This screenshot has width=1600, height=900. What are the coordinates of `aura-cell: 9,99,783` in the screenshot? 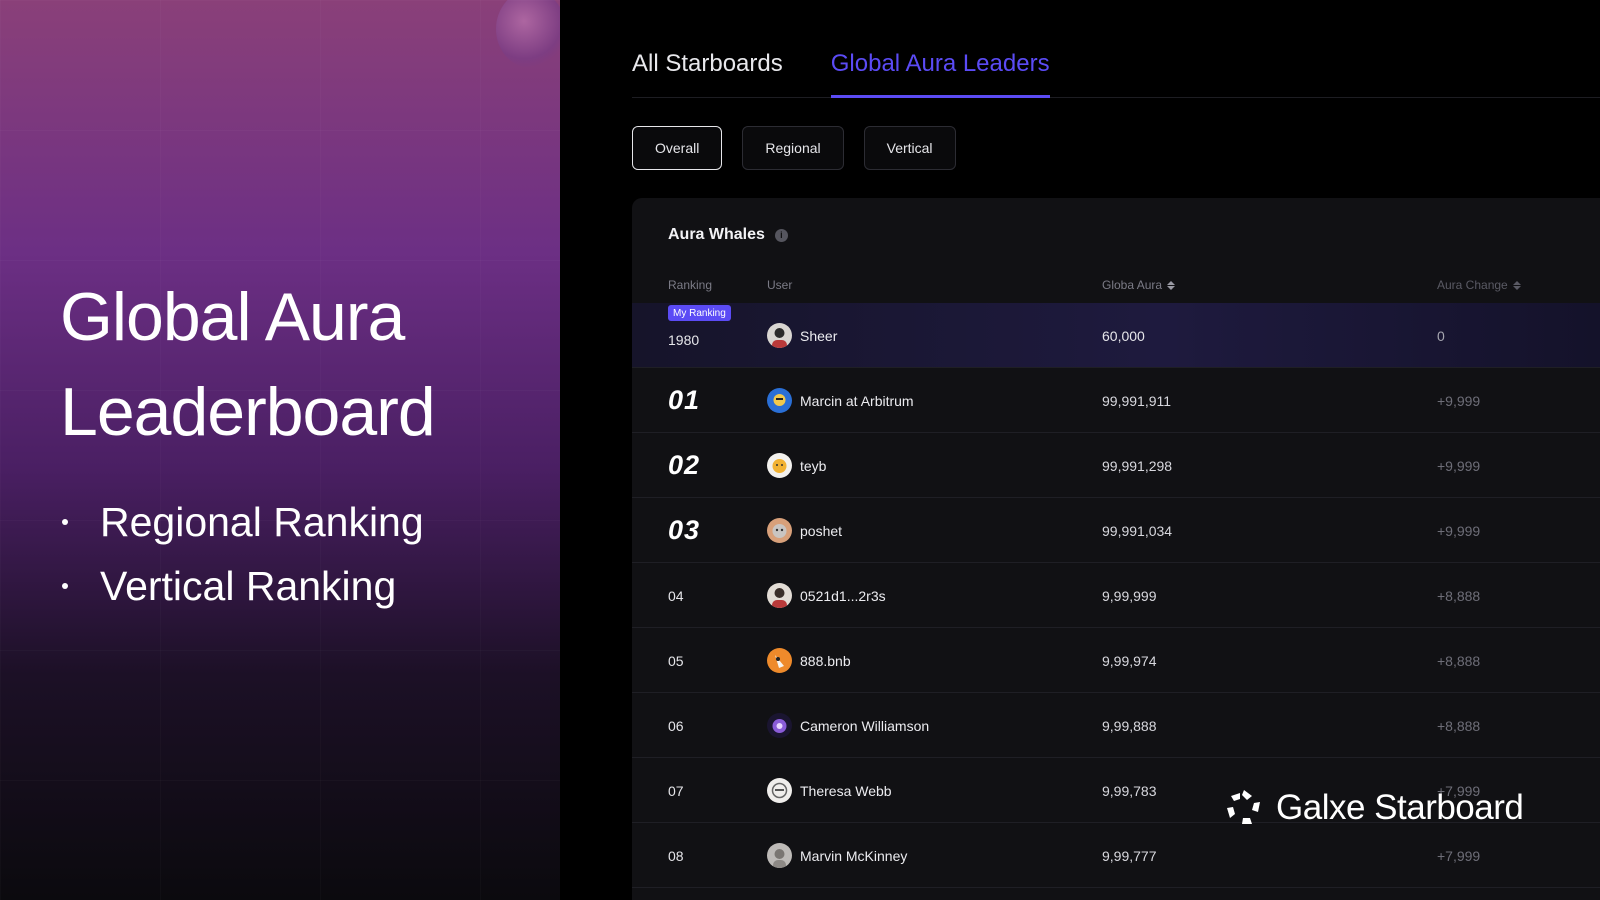 It's located at (1129, 790).